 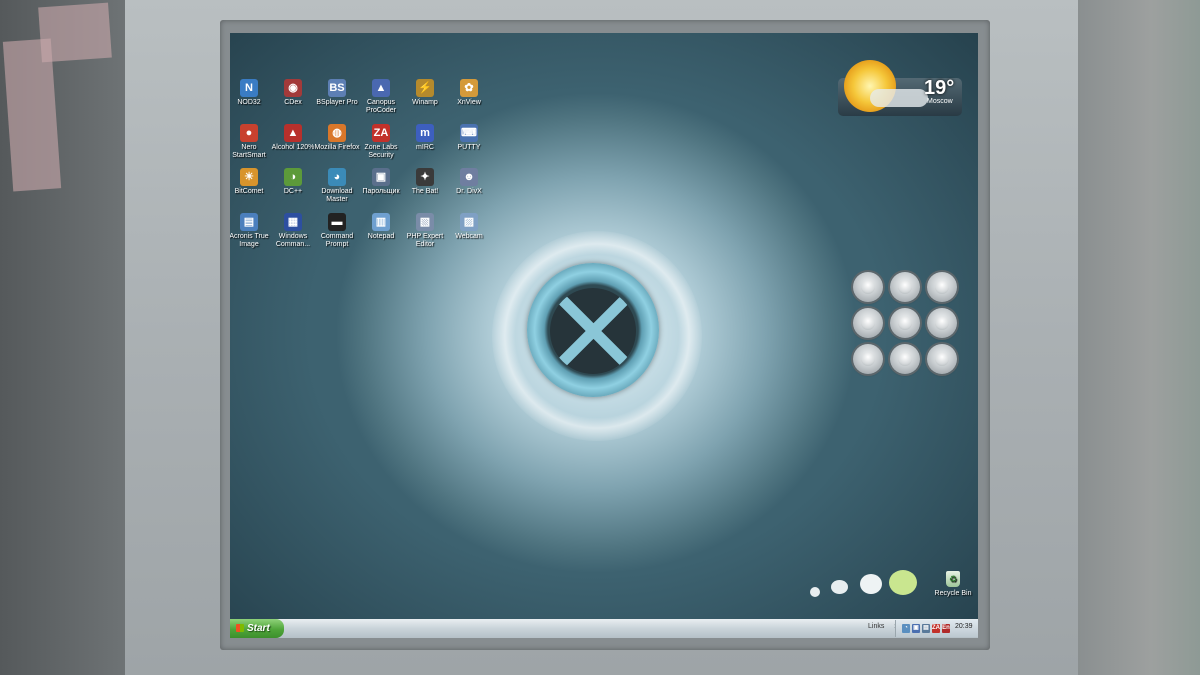 What do you see at coordinates (337, 133) in the screenshot?
I see `app-icon: ◍` at bounding box center [337, 133].